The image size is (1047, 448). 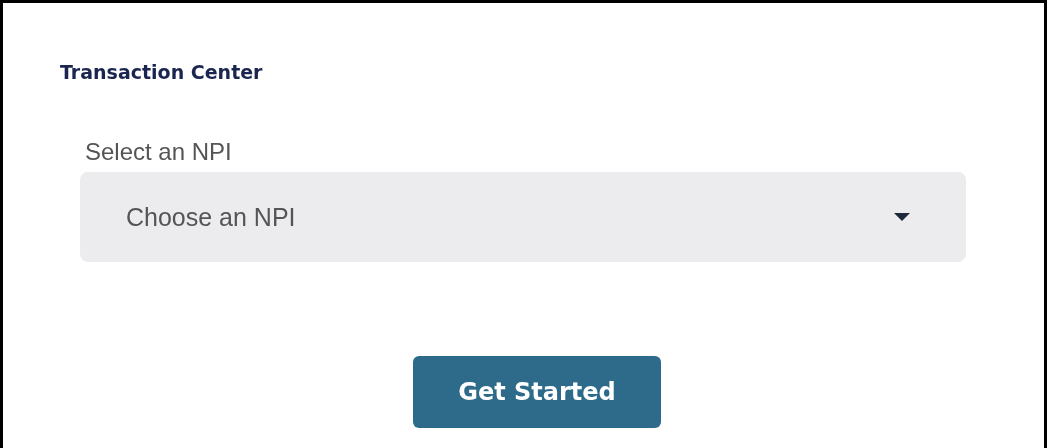 I want to click on field-label: Select an NPI, so click(x=159, y=152).